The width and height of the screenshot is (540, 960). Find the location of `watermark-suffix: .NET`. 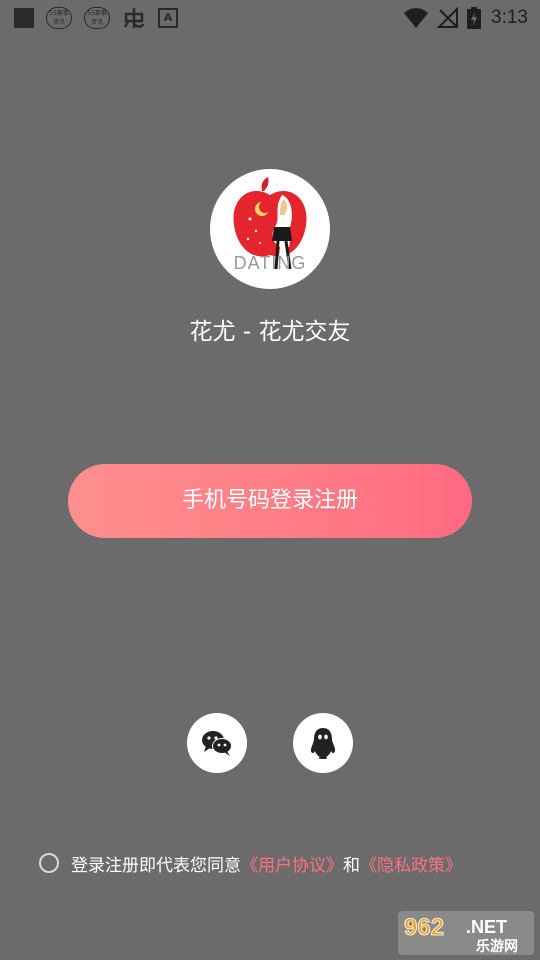

watermark-suffix: .NET is located at coordinates (486, 927).